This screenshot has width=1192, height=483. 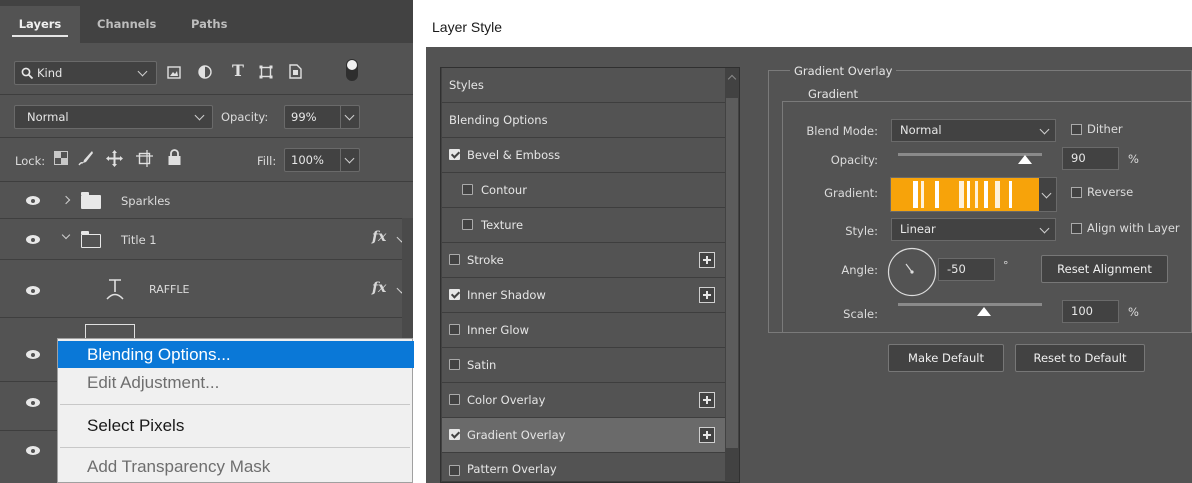 I want to click on shape-layer-filter-icon, so click(x=266, y=72).